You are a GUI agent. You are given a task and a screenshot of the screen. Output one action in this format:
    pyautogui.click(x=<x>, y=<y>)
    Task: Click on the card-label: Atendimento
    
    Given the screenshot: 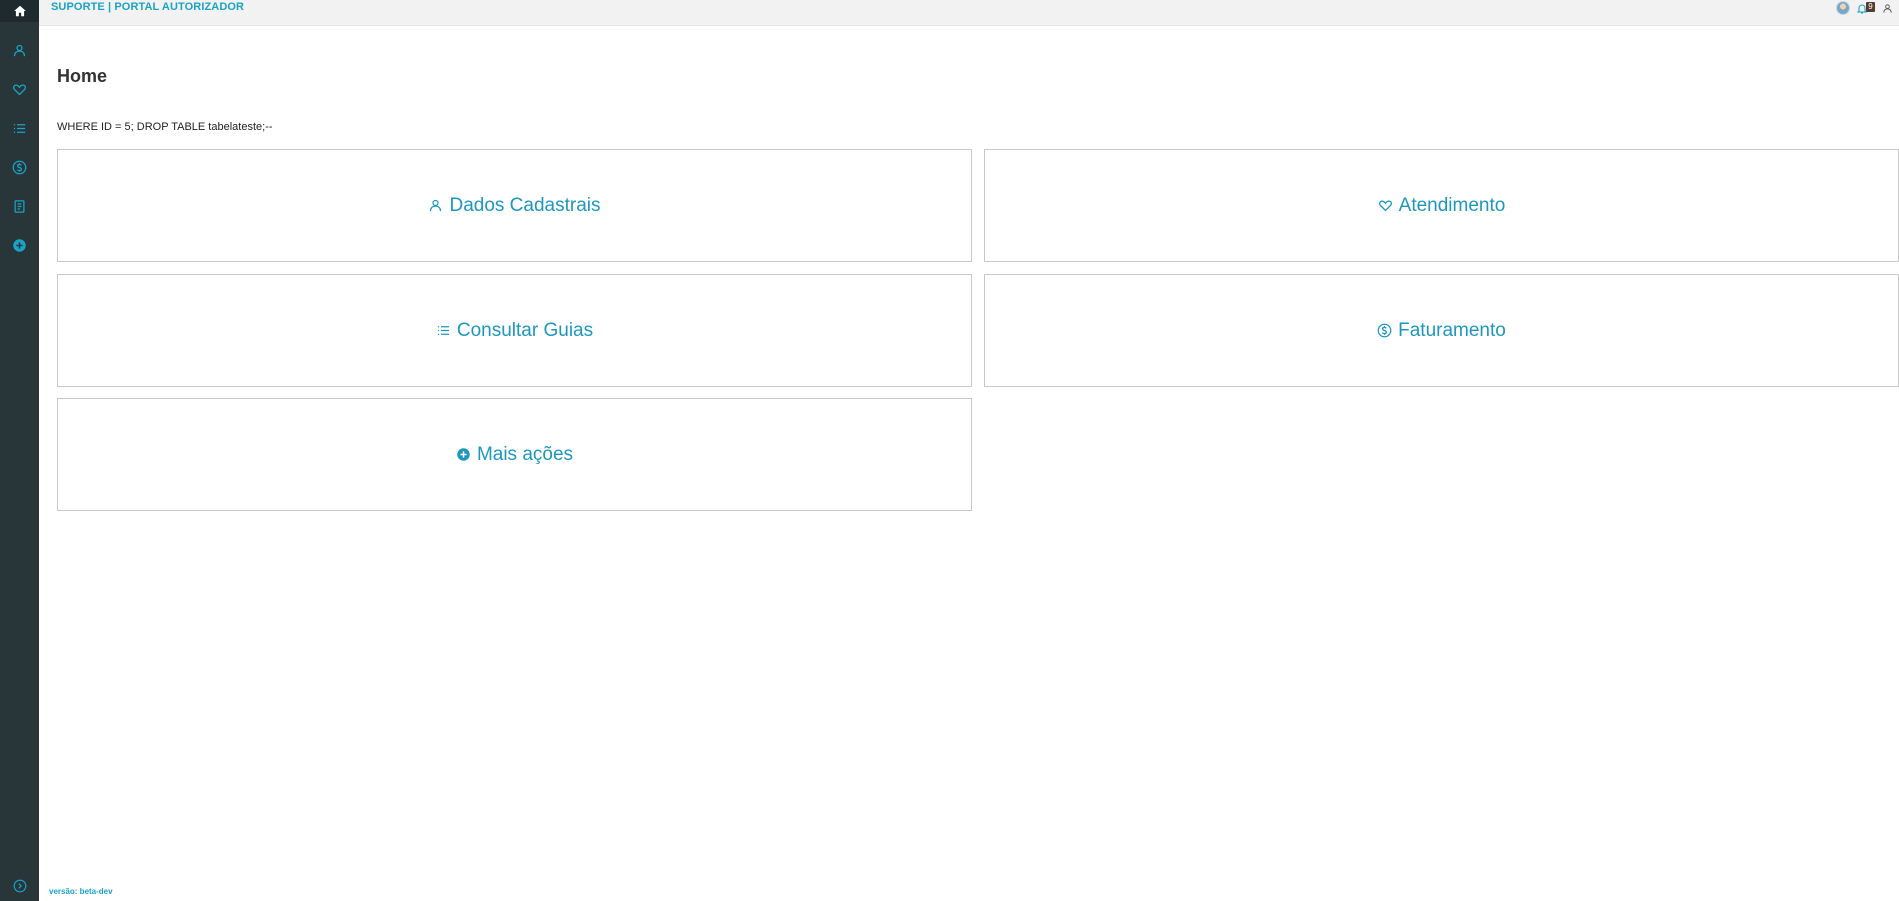 What is the action you would take?
    pyautogui.click(x=1452, y=205)
    